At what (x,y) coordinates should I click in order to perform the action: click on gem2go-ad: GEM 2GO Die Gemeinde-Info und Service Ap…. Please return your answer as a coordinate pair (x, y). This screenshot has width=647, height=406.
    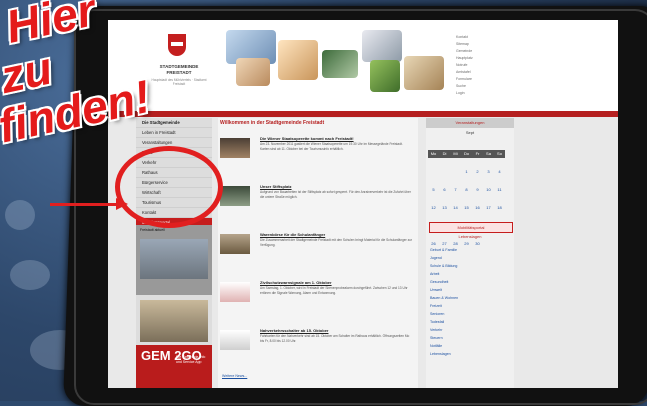
    Looking at the image, I should click on (174, 366).